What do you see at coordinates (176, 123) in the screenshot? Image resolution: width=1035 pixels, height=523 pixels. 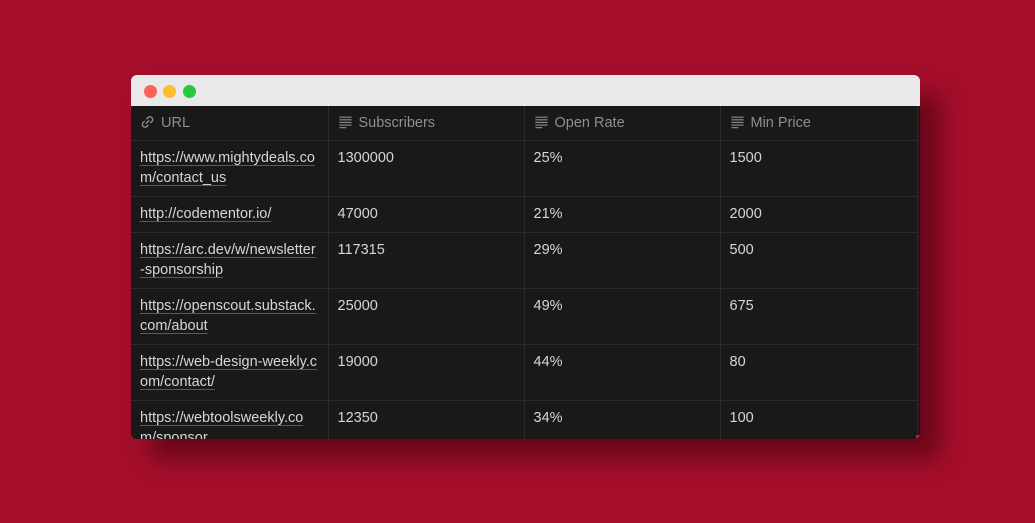 I see `column-header-label: URL` at bounding box center [176, 123].